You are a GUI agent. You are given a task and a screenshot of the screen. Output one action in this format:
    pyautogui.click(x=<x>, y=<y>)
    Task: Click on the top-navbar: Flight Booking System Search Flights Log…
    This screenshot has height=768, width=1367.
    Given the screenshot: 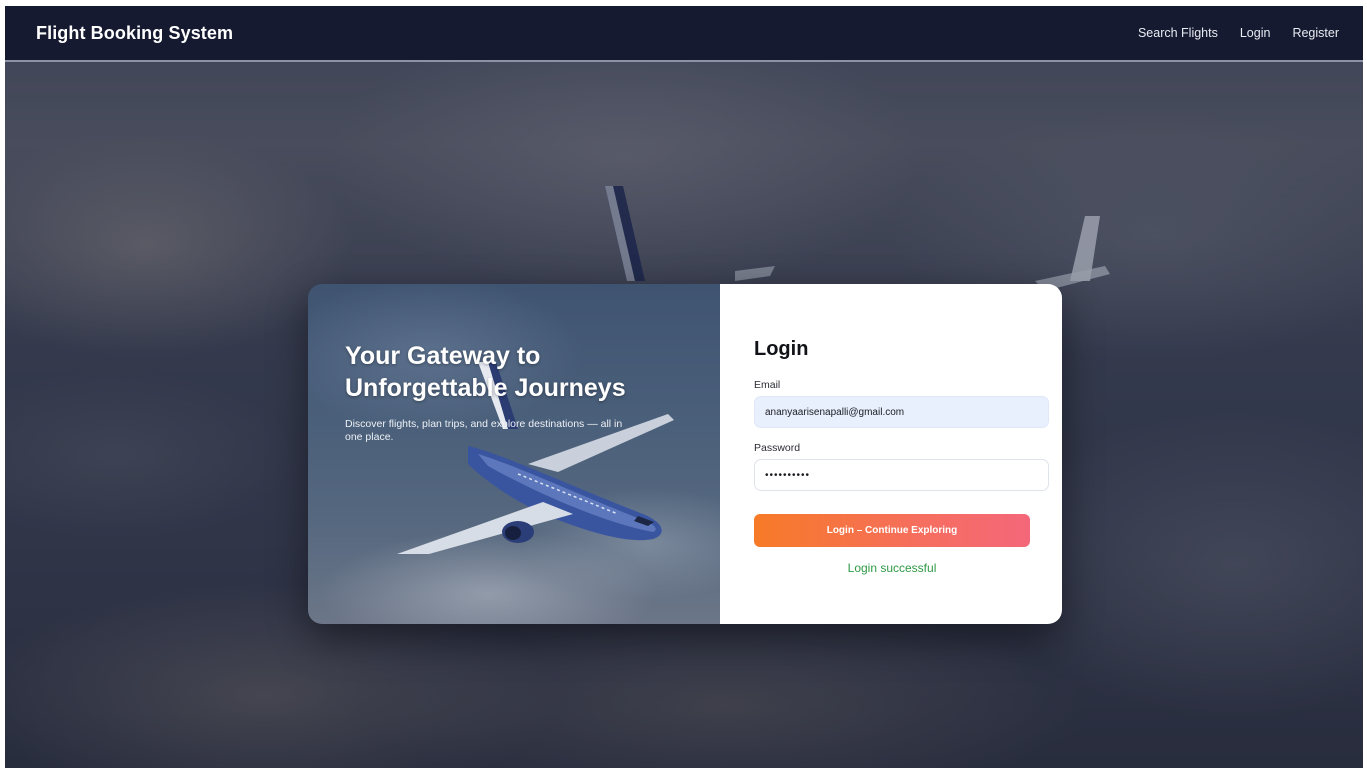 What is the action you would take?
    pyautogui.click(x=684, y=34)
    